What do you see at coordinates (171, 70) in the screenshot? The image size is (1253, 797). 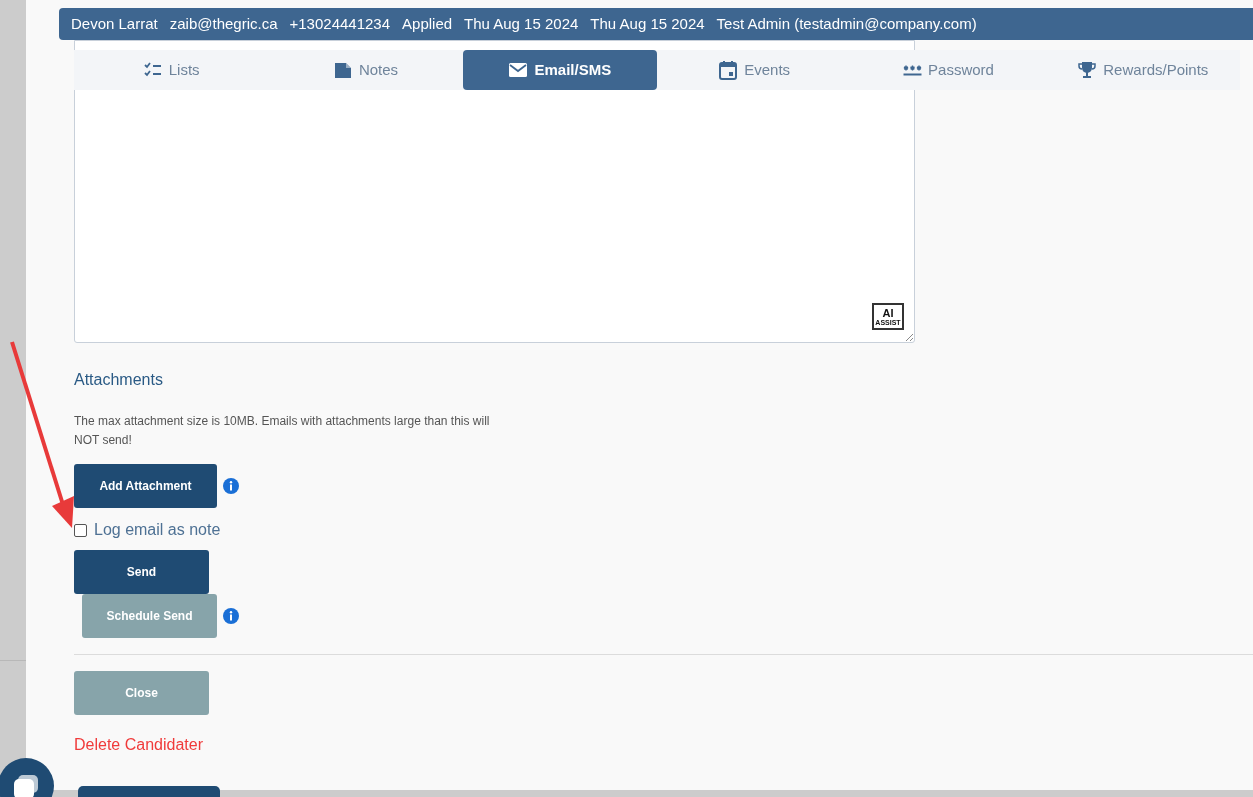 I see `tab: Lists` at bounding box center [171, 70].